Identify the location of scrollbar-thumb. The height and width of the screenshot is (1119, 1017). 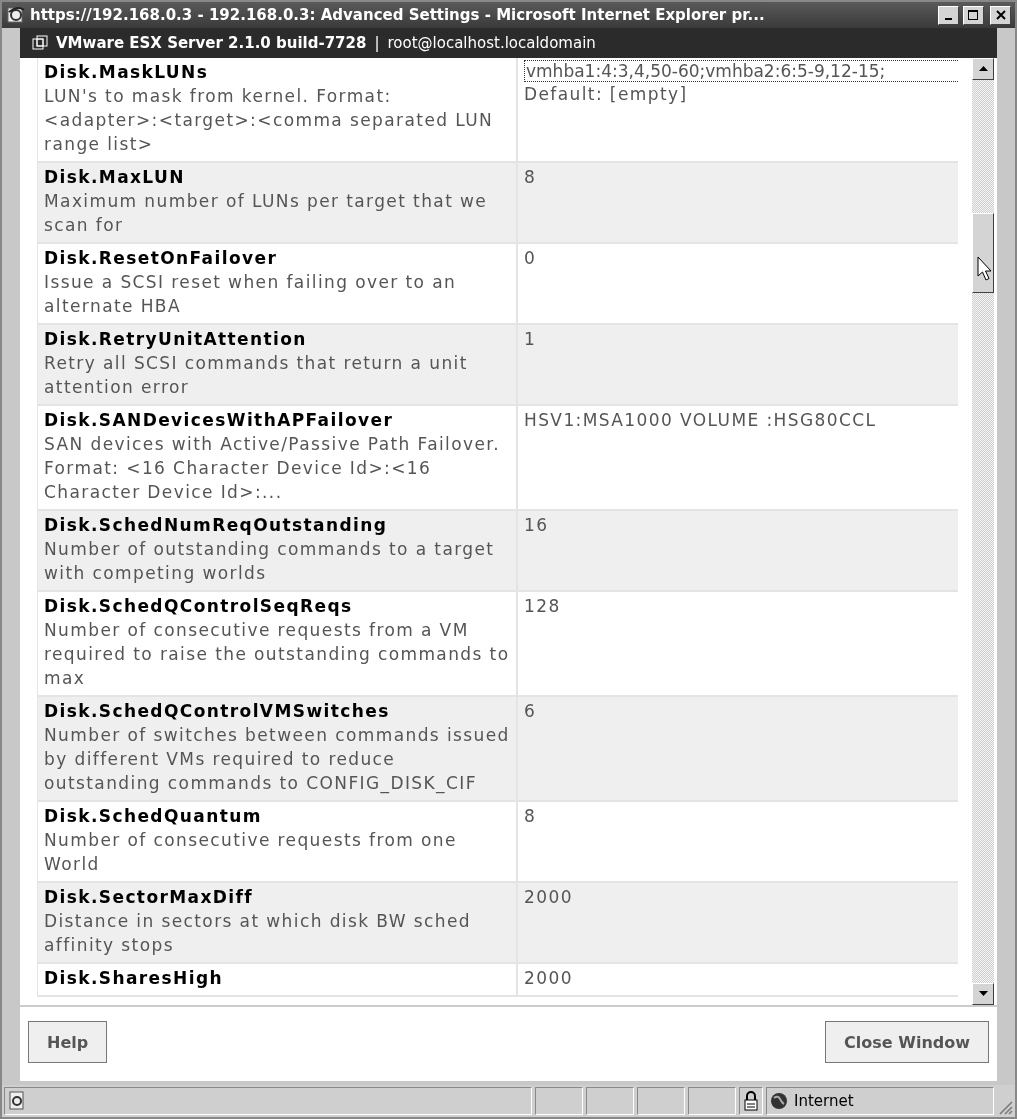
(983, 253).